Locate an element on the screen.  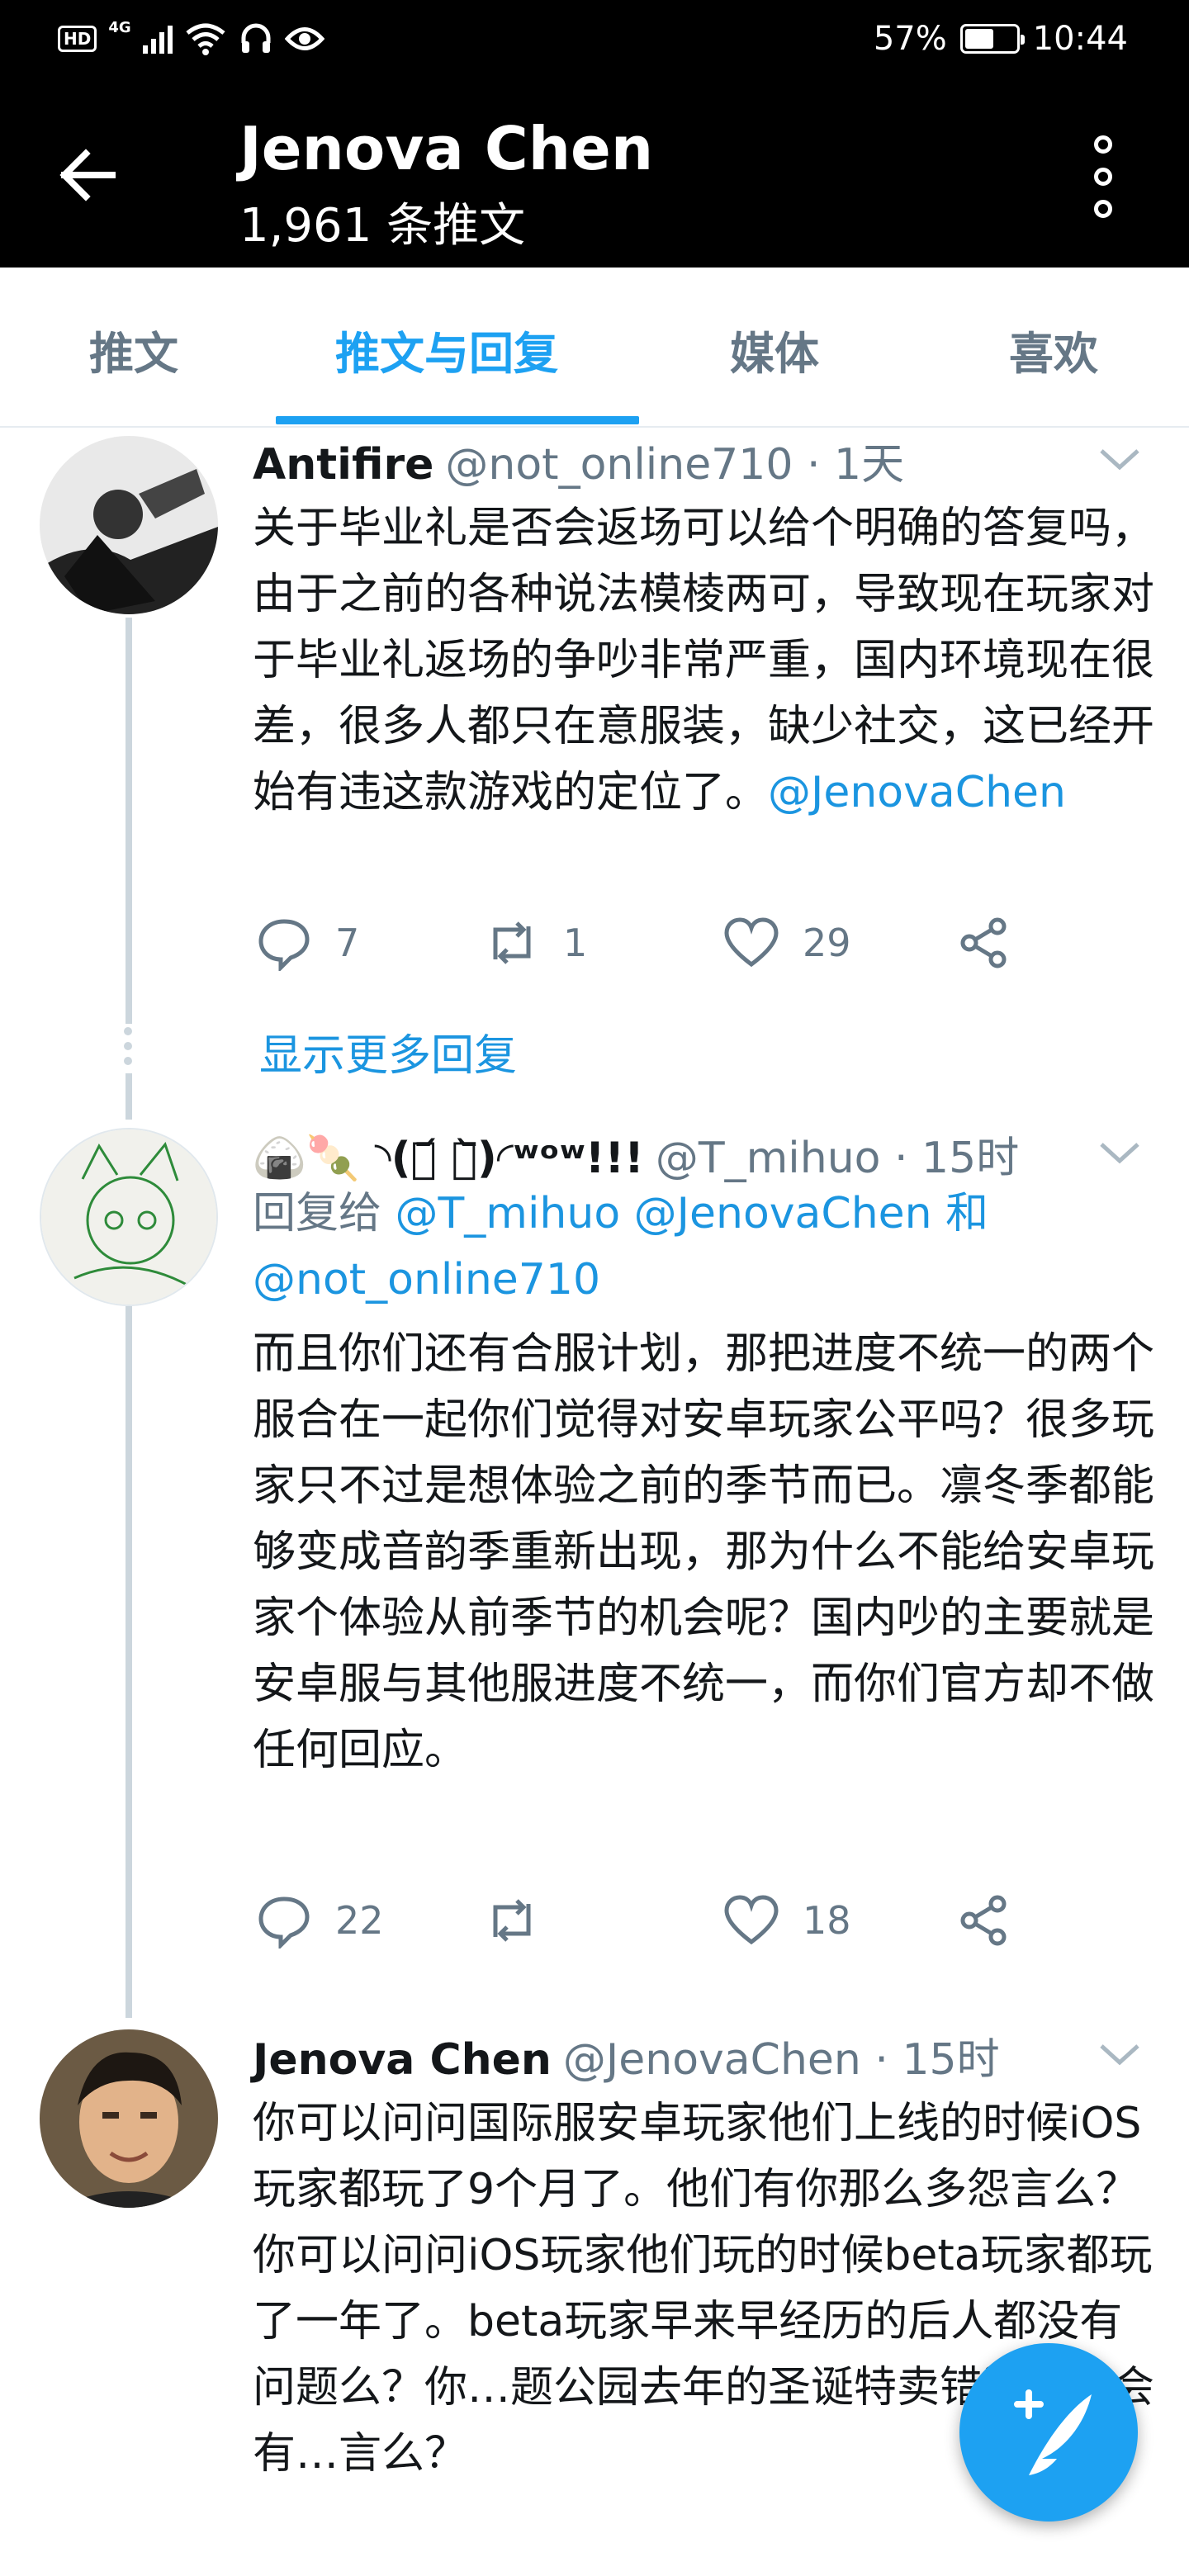
reply-count: 22 is located at coordinates (359, 1920).